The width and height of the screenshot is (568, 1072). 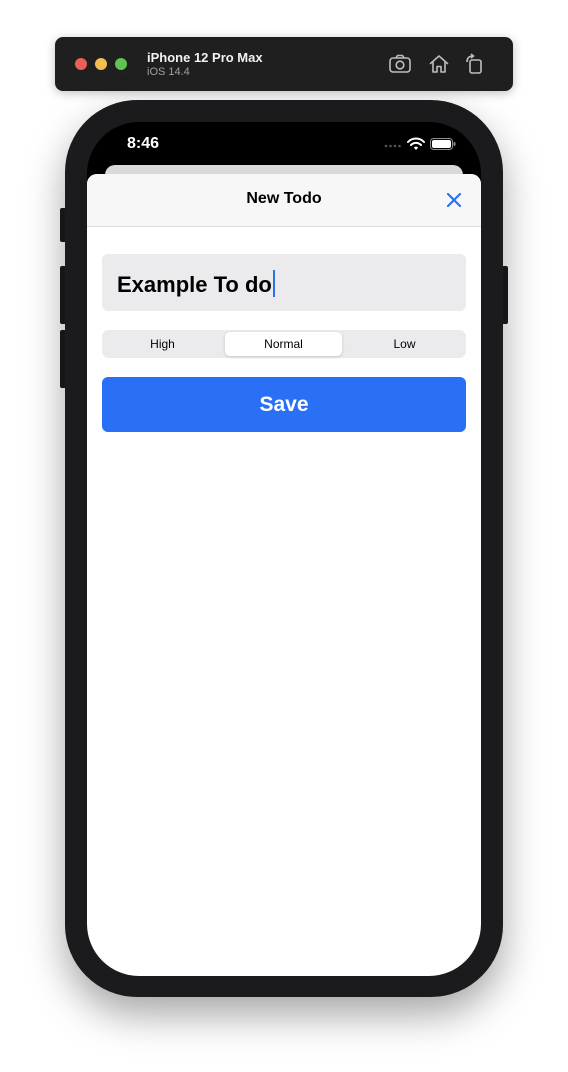 I want to click on priority-segmented-control: High Normal Low, so click(x=284, y=344).